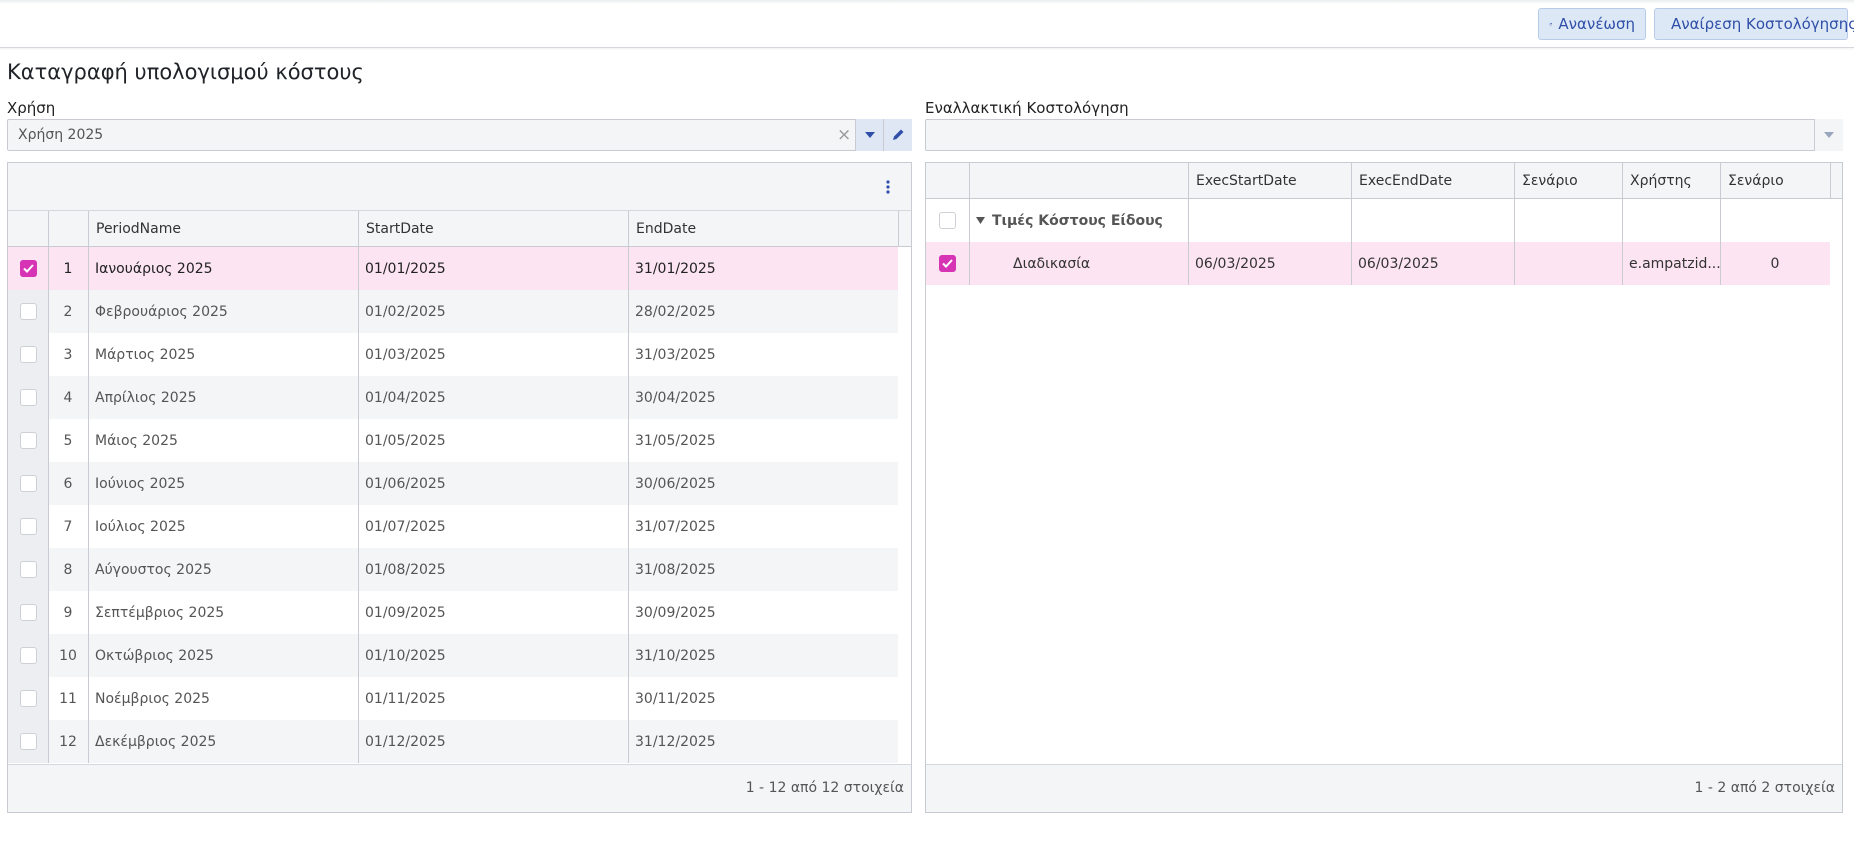  I want to click on table-row: 9 Σεπτέμβριος 2025 01/09/2025 30/09/2025, so click(453, 612).